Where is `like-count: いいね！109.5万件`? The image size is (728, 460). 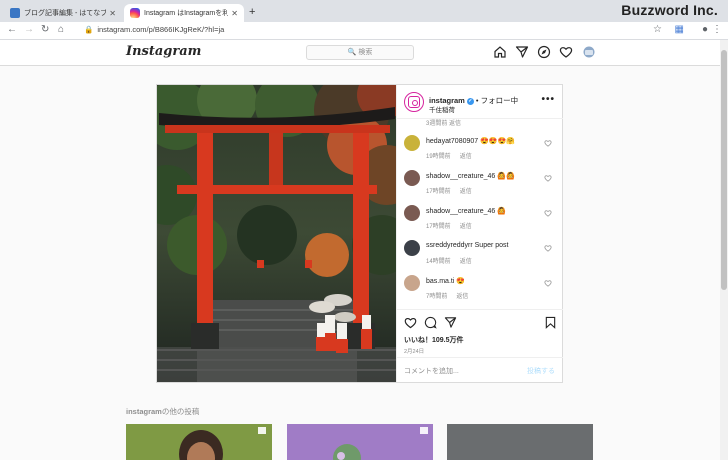 like-count: いいね！109.5万件 is located at coordinates (434, 340).